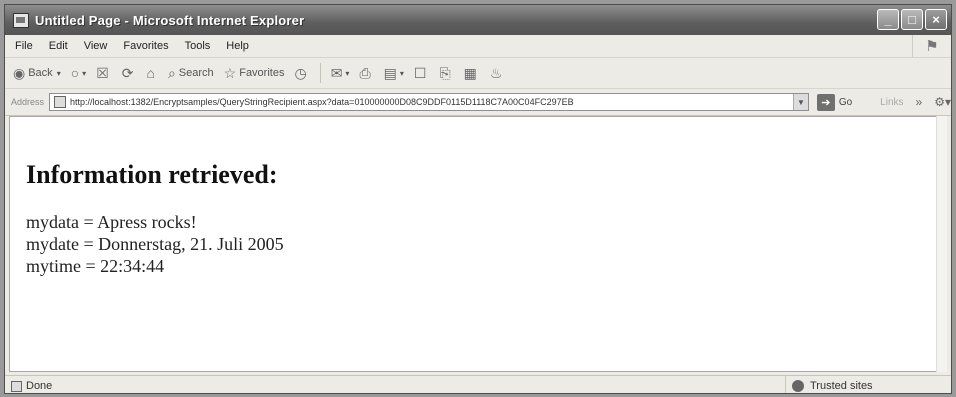  What do you see at coordinates (919, 102) in the screenshot?
I see `toolbar-chevron-icon: »` at bounding box center [919, 102].